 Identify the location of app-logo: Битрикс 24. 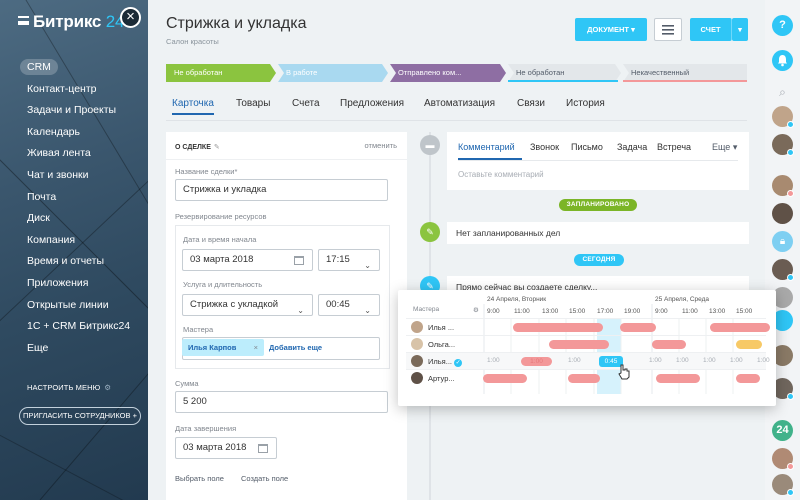
(78, 22).